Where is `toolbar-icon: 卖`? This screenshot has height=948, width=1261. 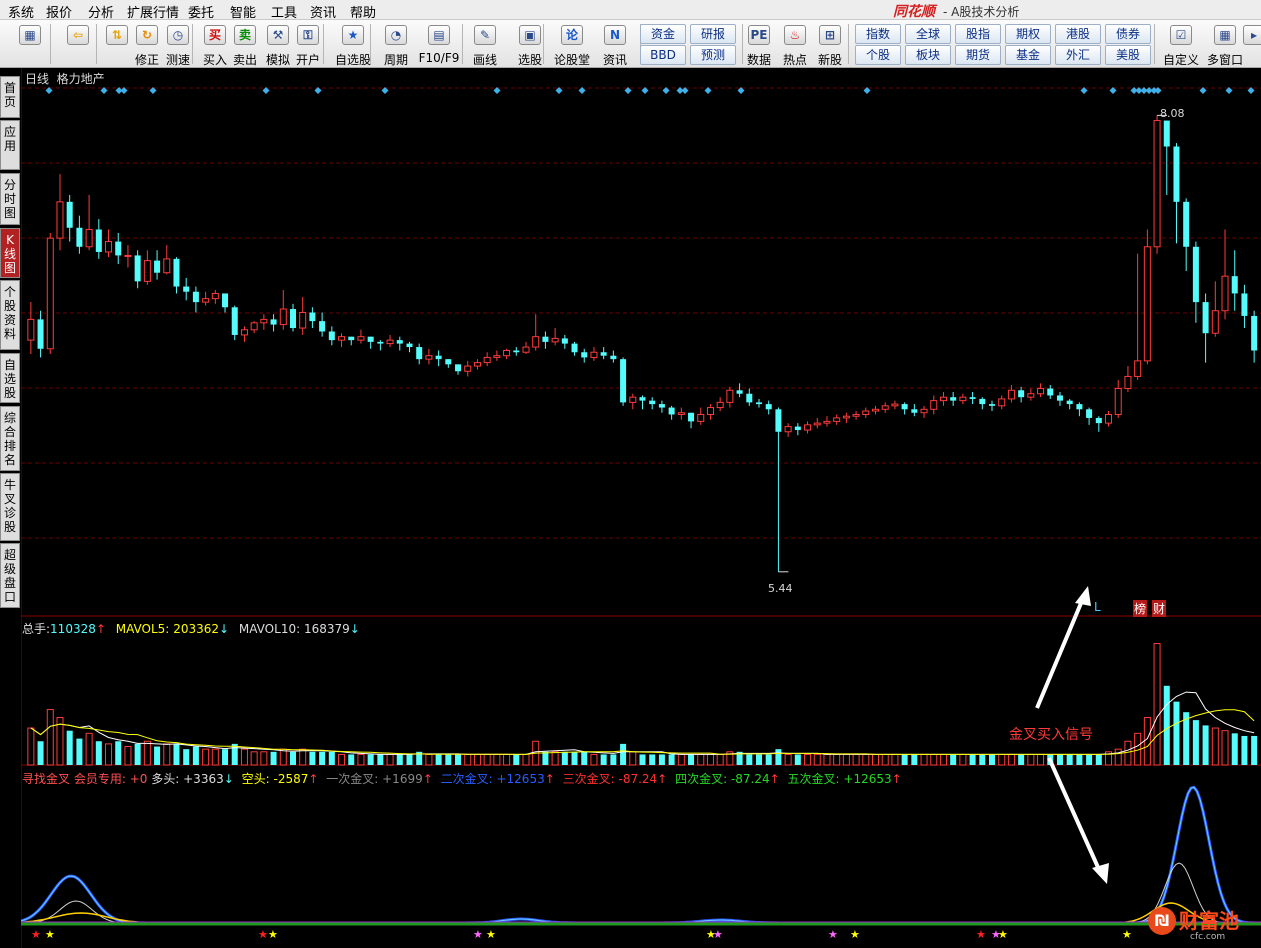 toolbar-icon: 卖 is located at coordinates (245, 35).